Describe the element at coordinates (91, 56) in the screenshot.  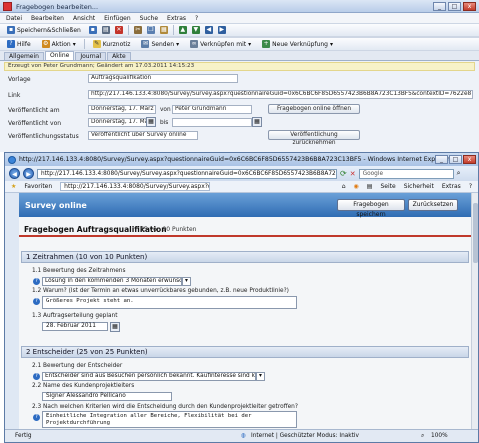
I see `tab-journal: Journal` at that location.